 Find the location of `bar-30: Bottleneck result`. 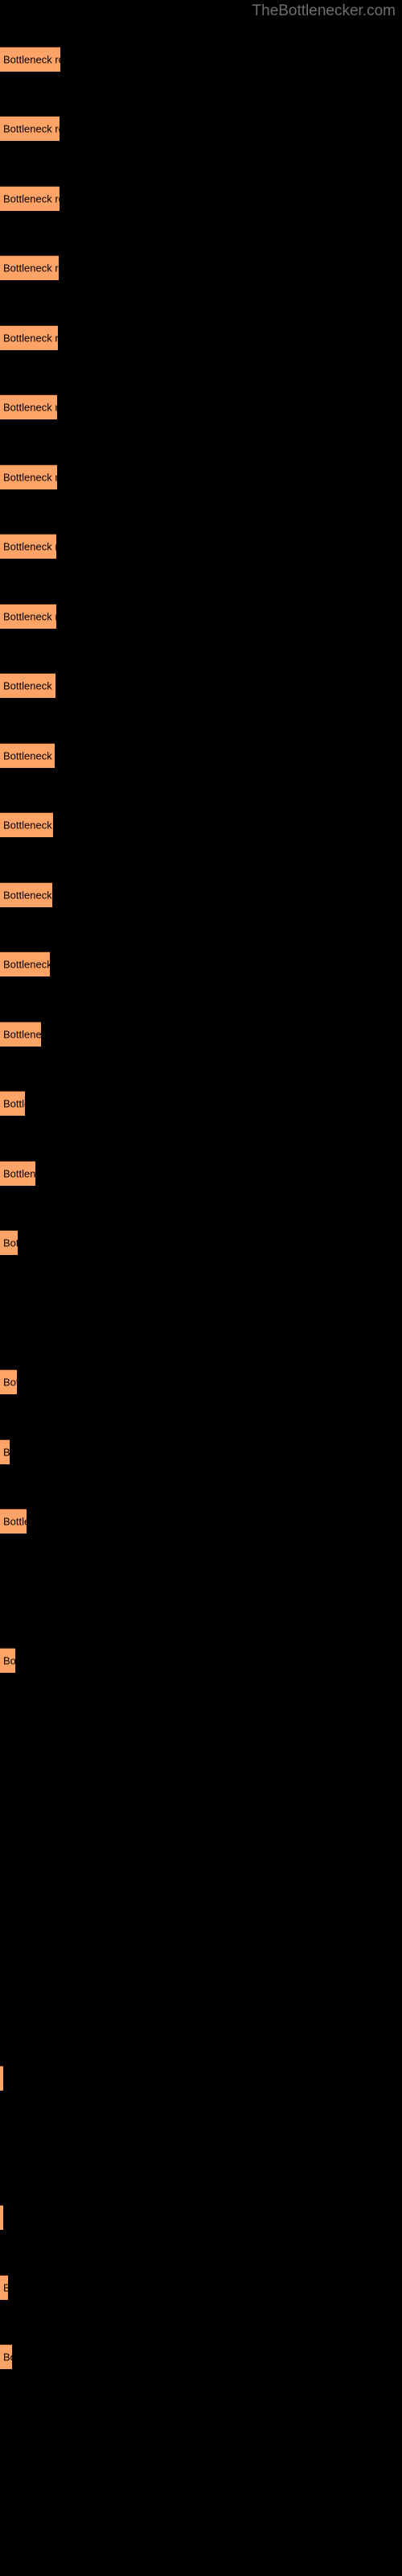

bar-30: Bottleneck result is located at coordinates (1, 2078).